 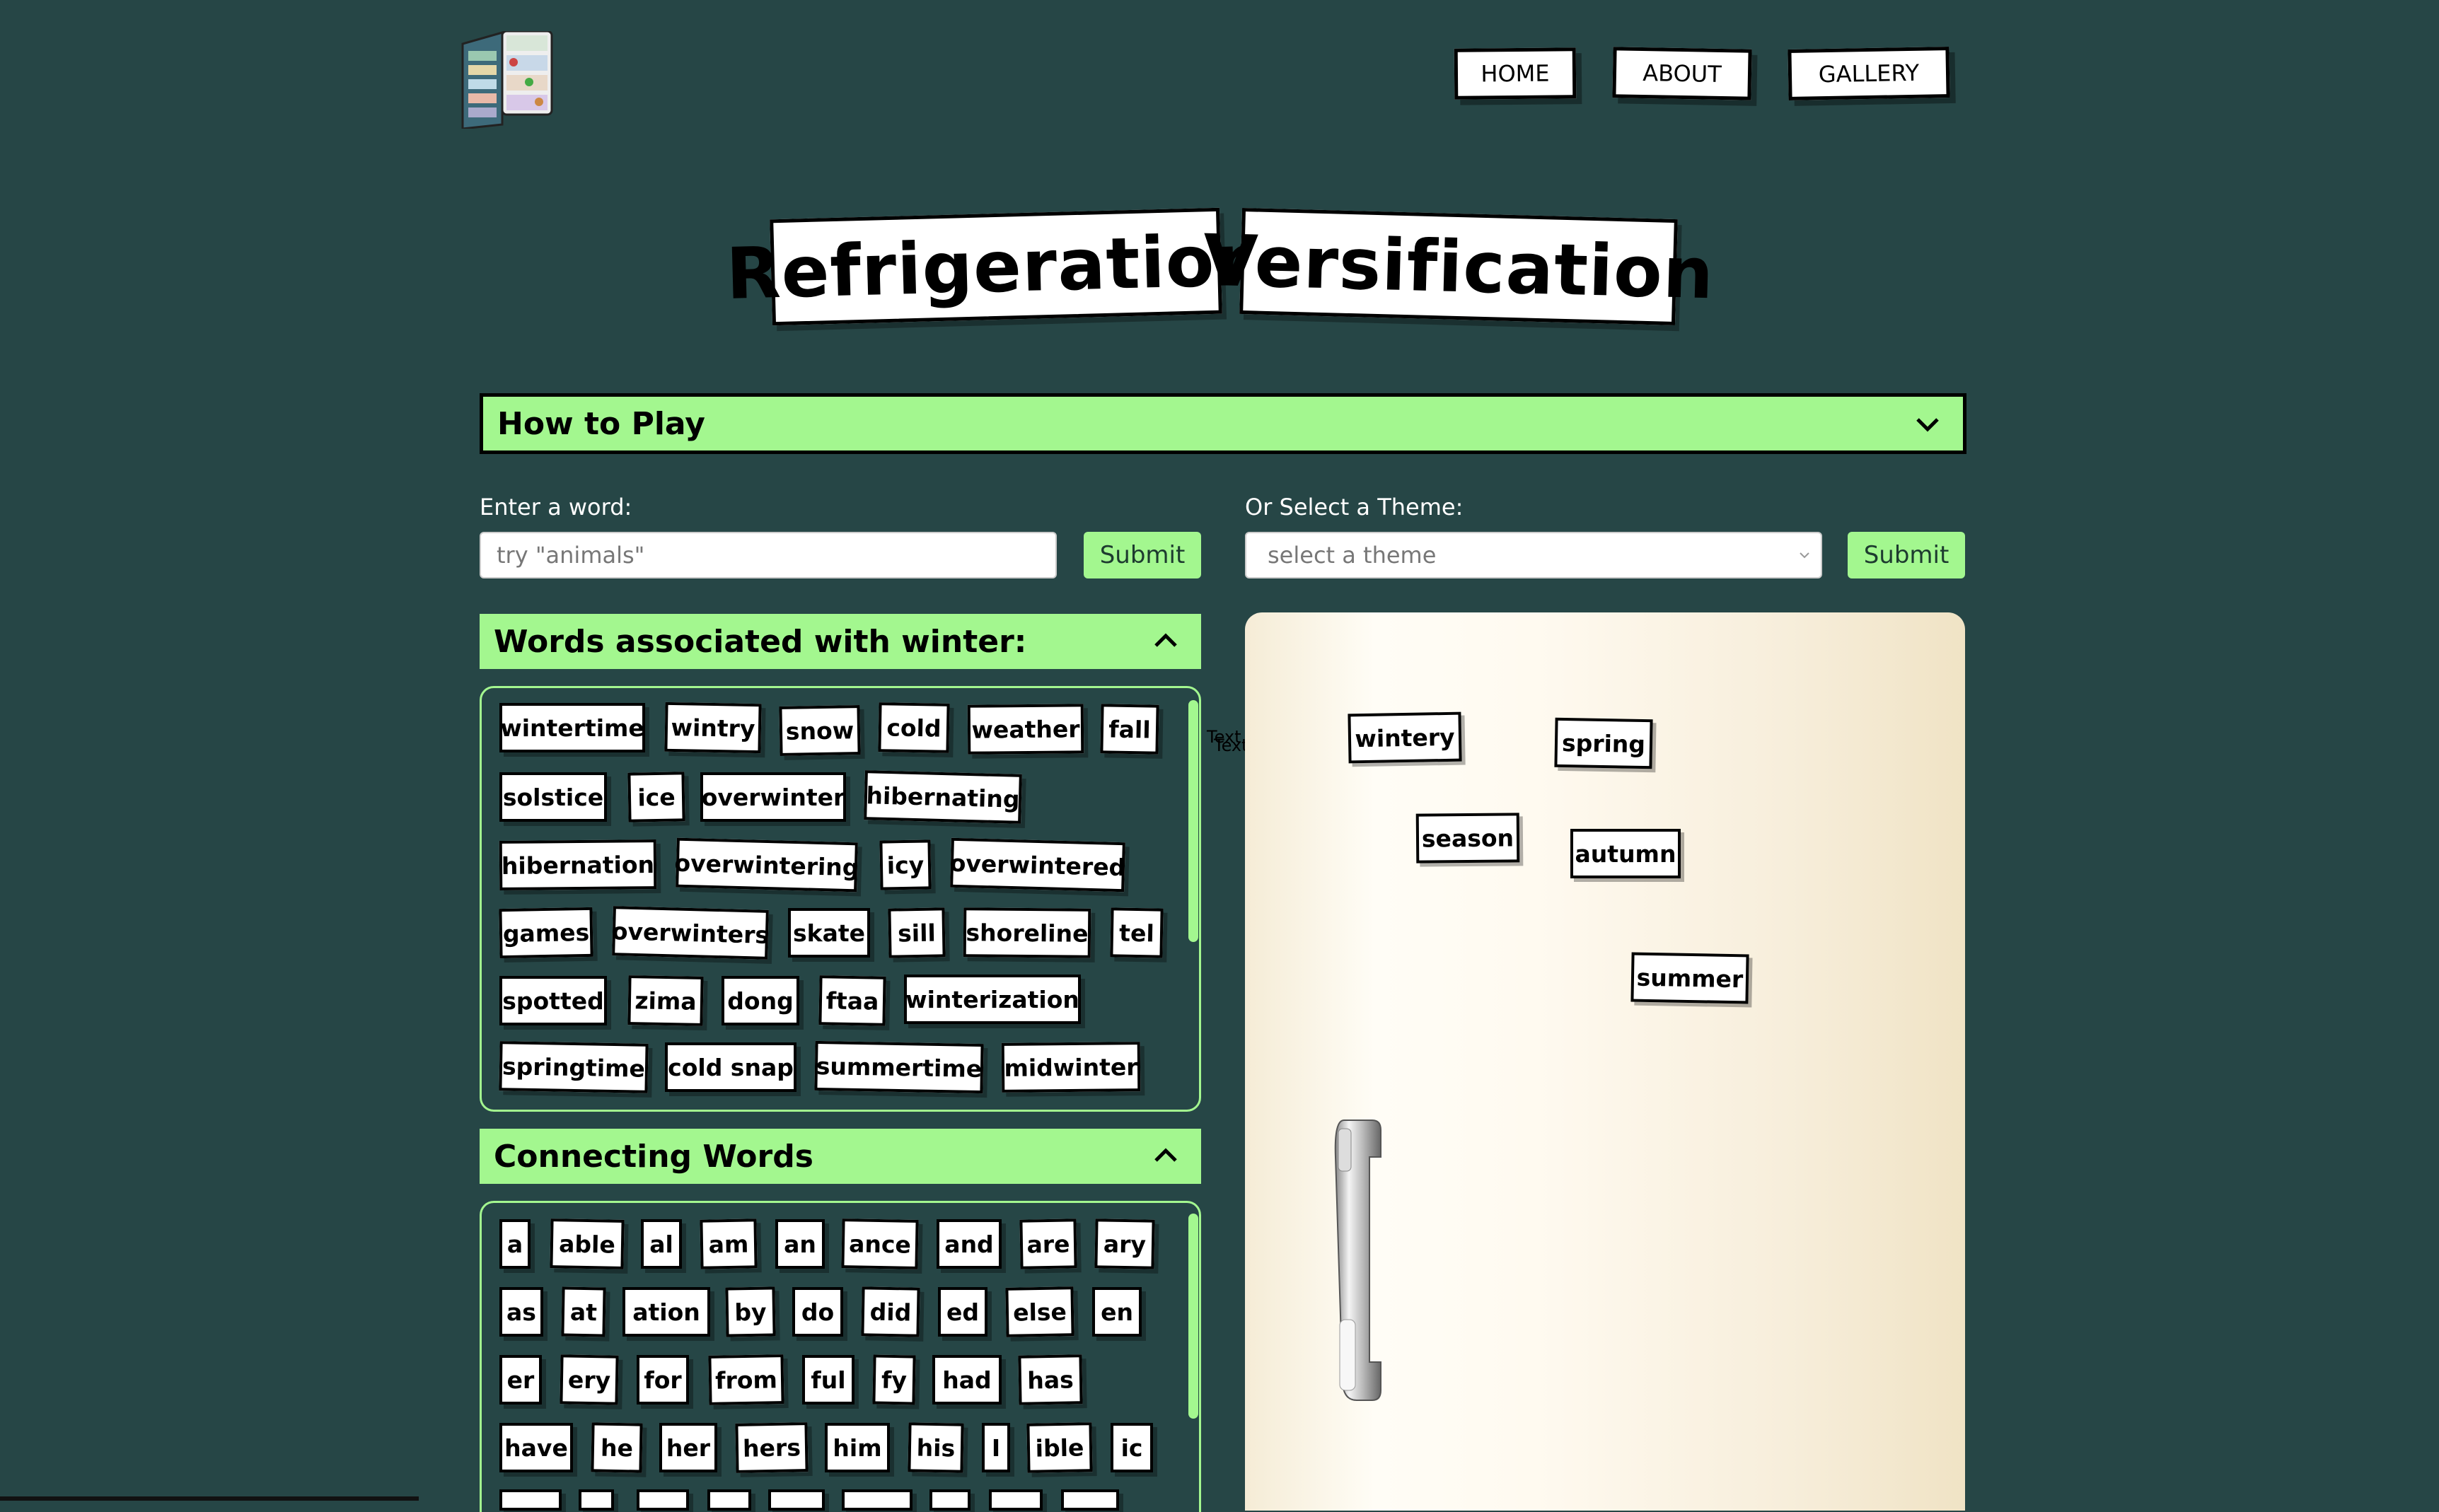 I want to click on word-tile: en, so click(x=1117, y=1312).